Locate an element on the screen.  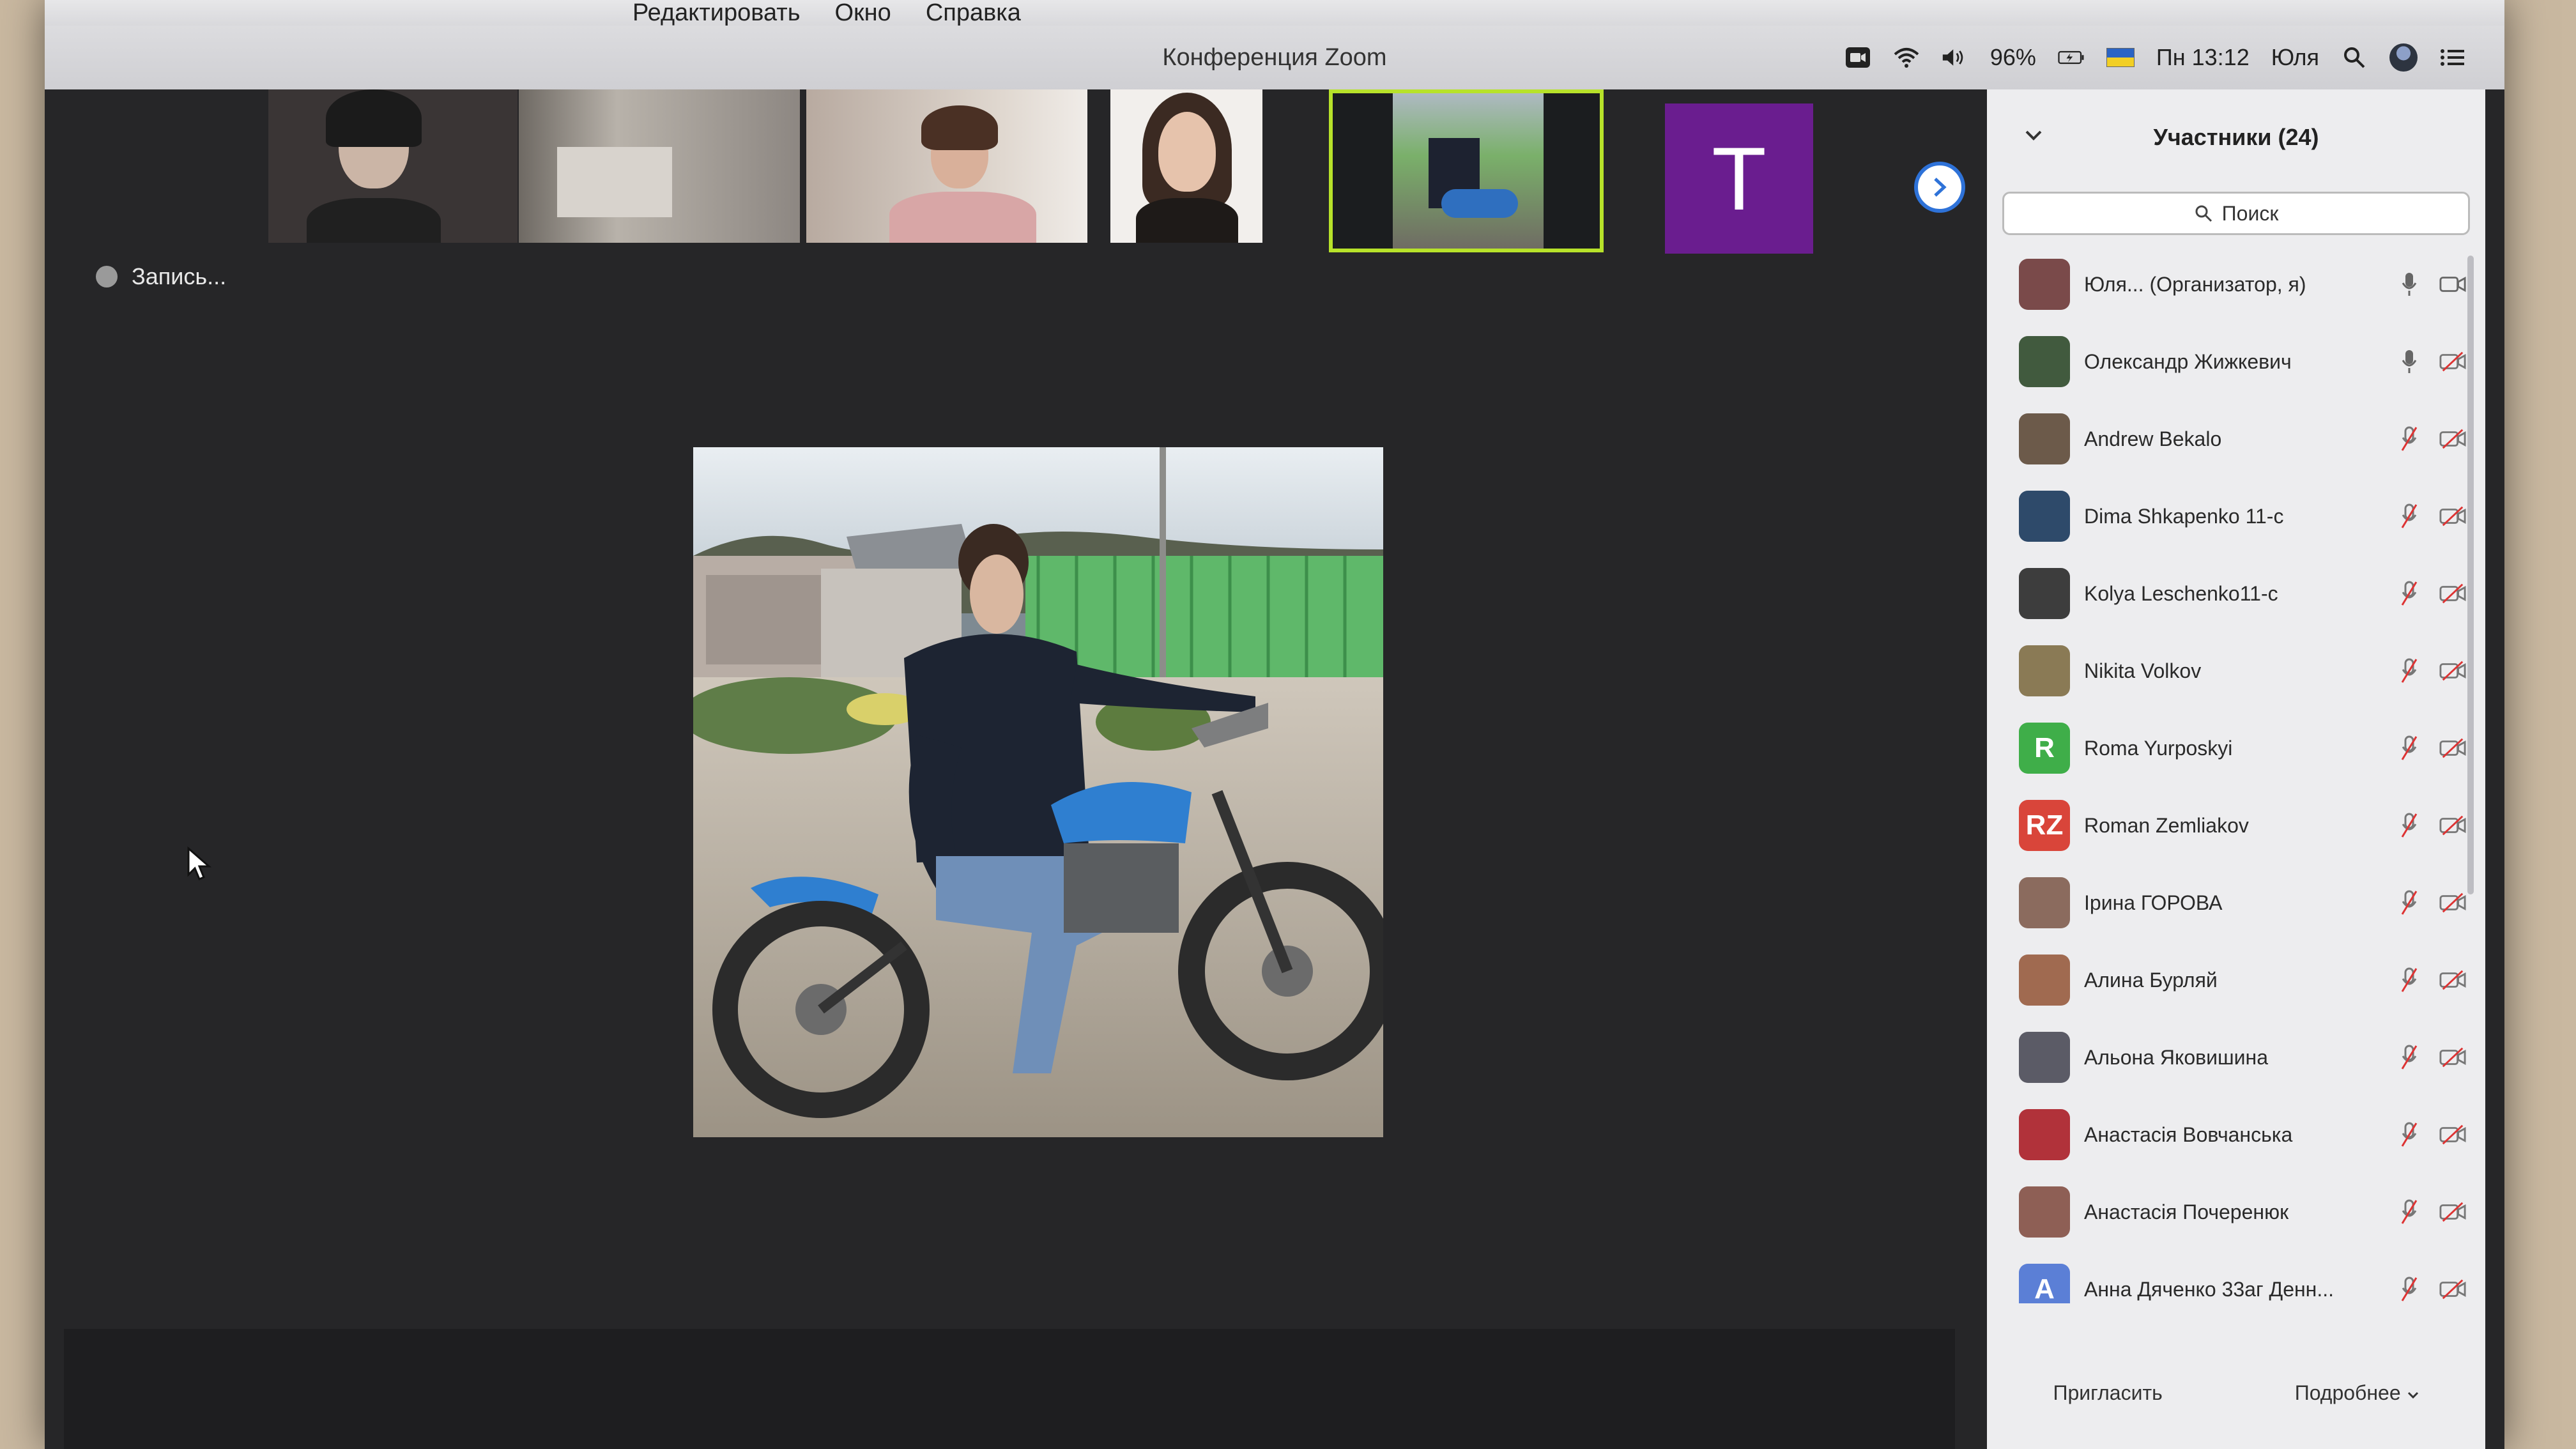
participant-search-input: Поиск is located at coordinates (2236, 213).